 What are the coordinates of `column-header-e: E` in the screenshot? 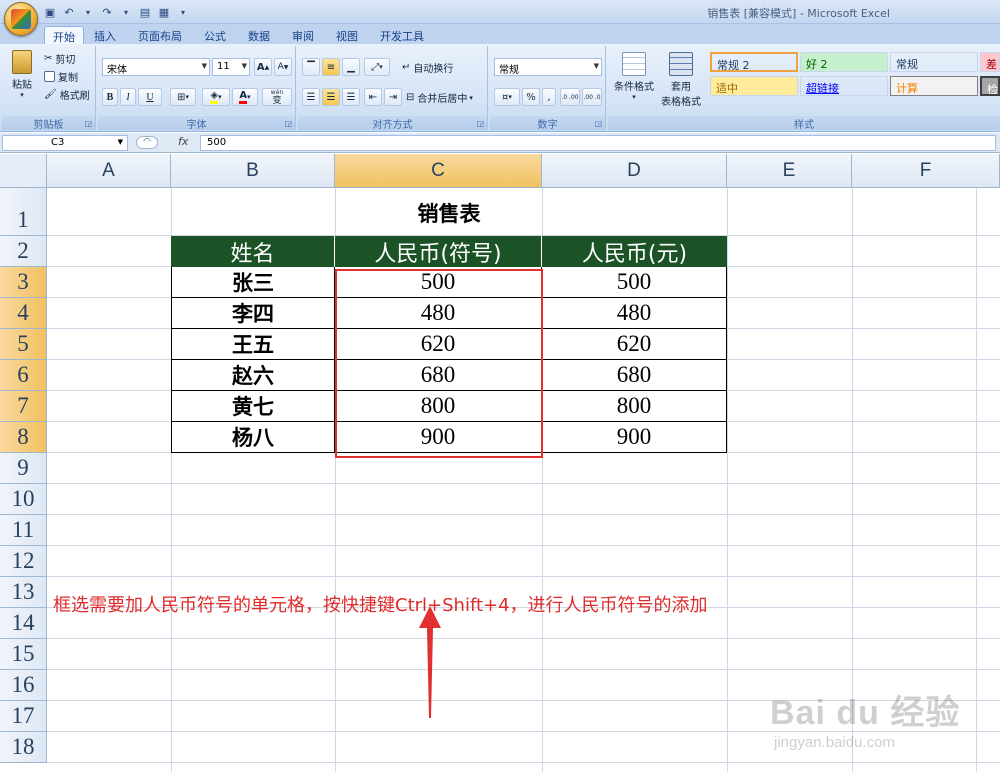 It's located at (789, 171).